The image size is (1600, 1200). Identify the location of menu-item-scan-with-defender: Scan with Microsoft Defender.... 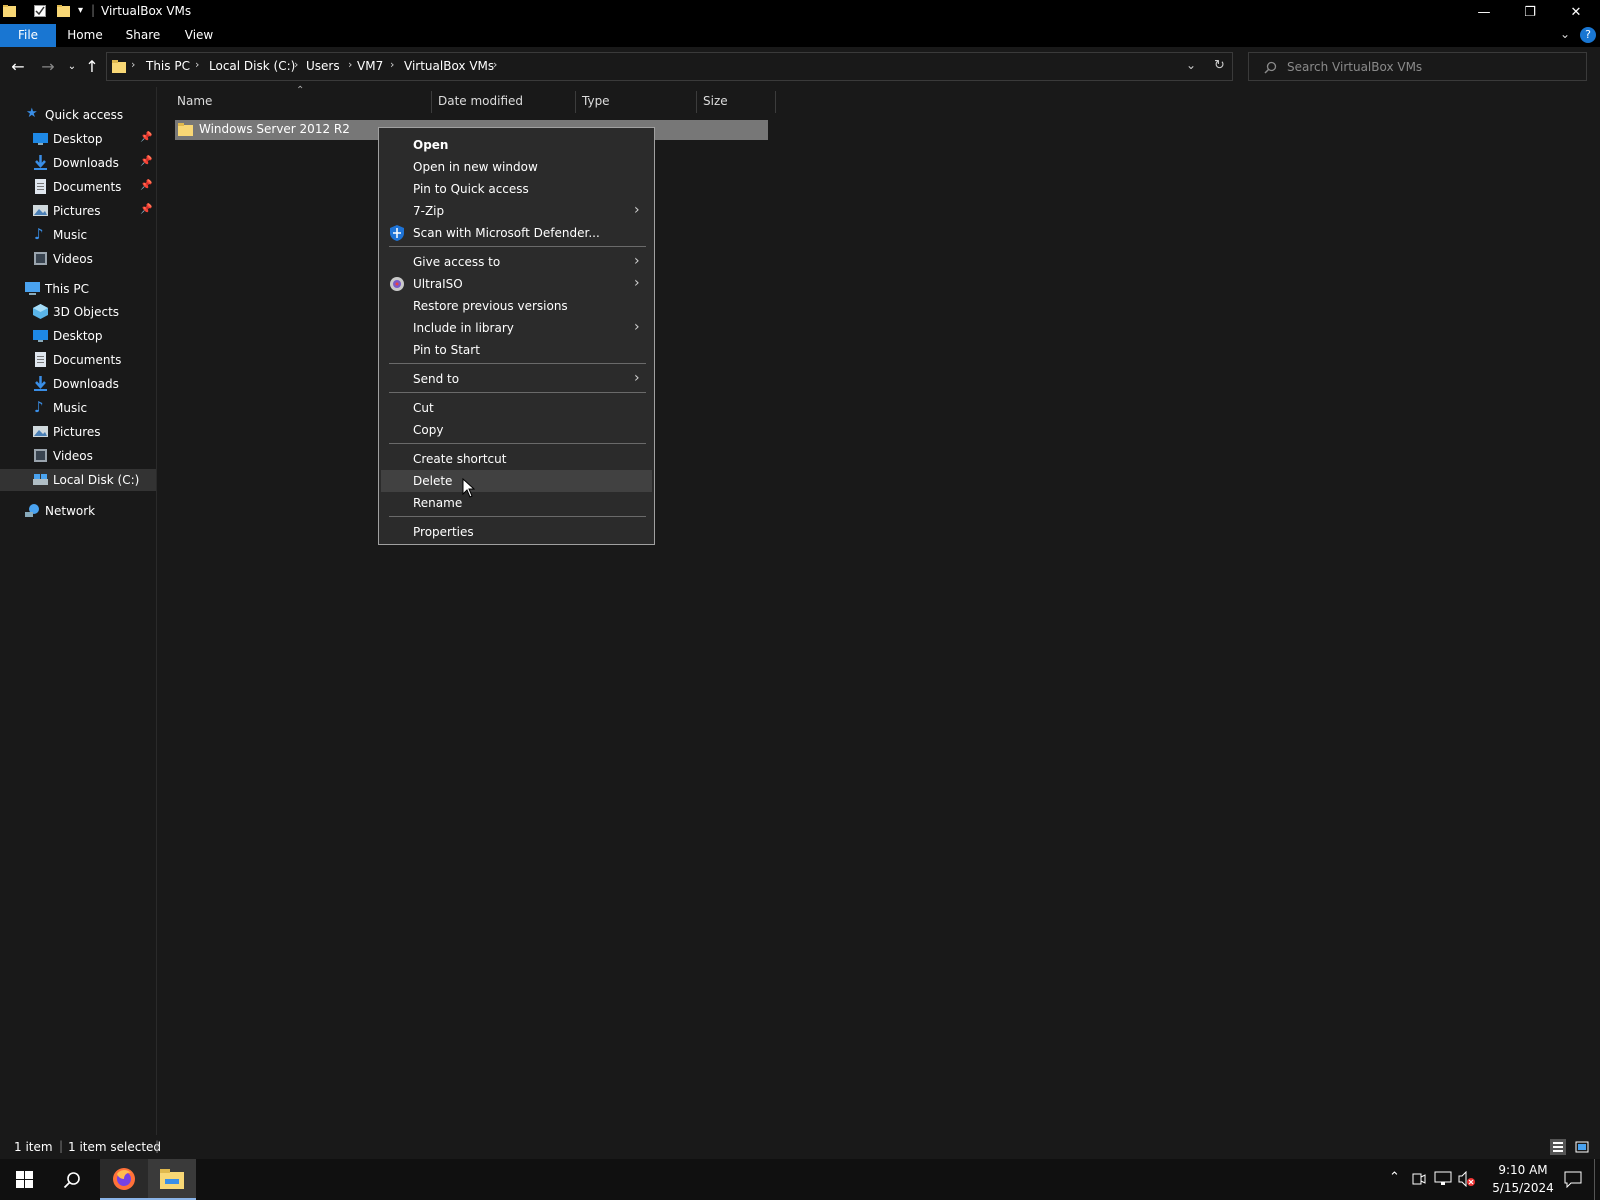
(516, 233).